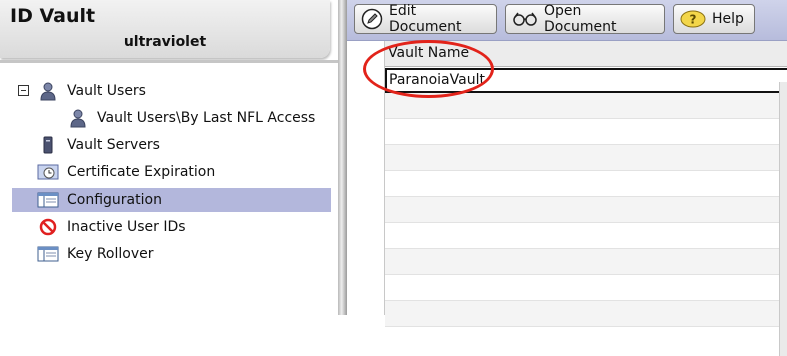  I want to click on edit-document-label: Edit Document, so click(425, 19).